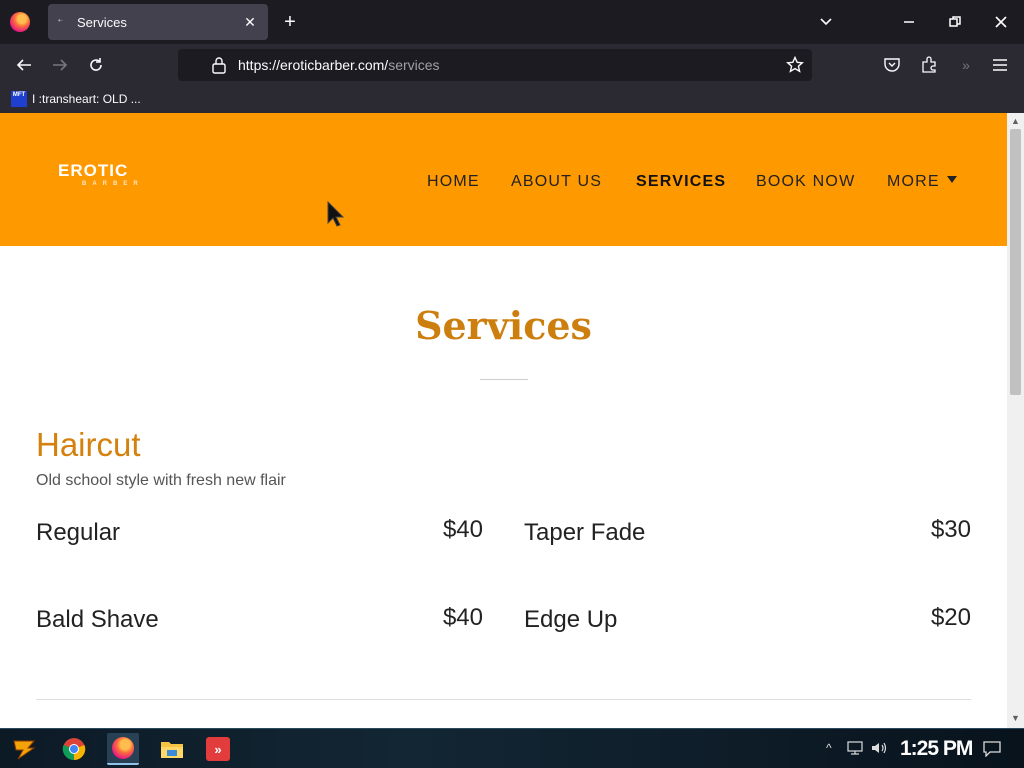 This screenshot has height=768, width=1024. What do you see at coordinates (512, 22) in the screenshot?
I see `tab-strip: •· Services ✕ +` at bounding box center [512, 22].